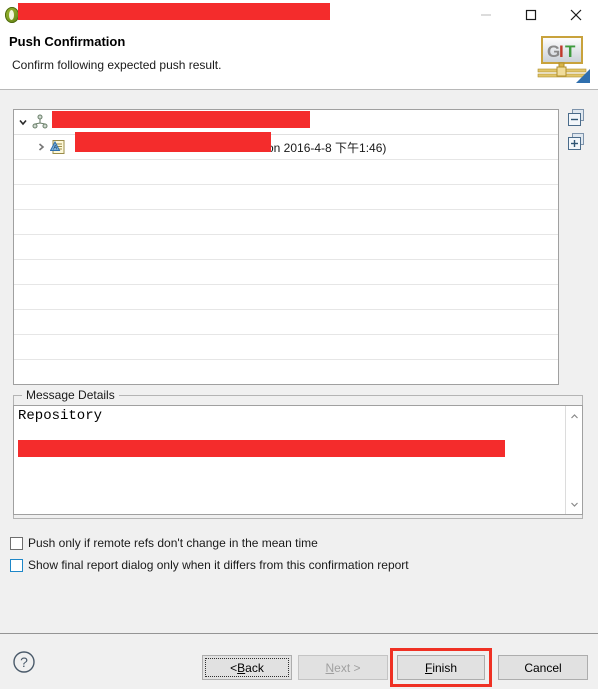  What do you see at coordinates (117, 65) in the screenshot?
I see `page-subtitle: Confirm following expected push result.` at bounding box center [117, 65].